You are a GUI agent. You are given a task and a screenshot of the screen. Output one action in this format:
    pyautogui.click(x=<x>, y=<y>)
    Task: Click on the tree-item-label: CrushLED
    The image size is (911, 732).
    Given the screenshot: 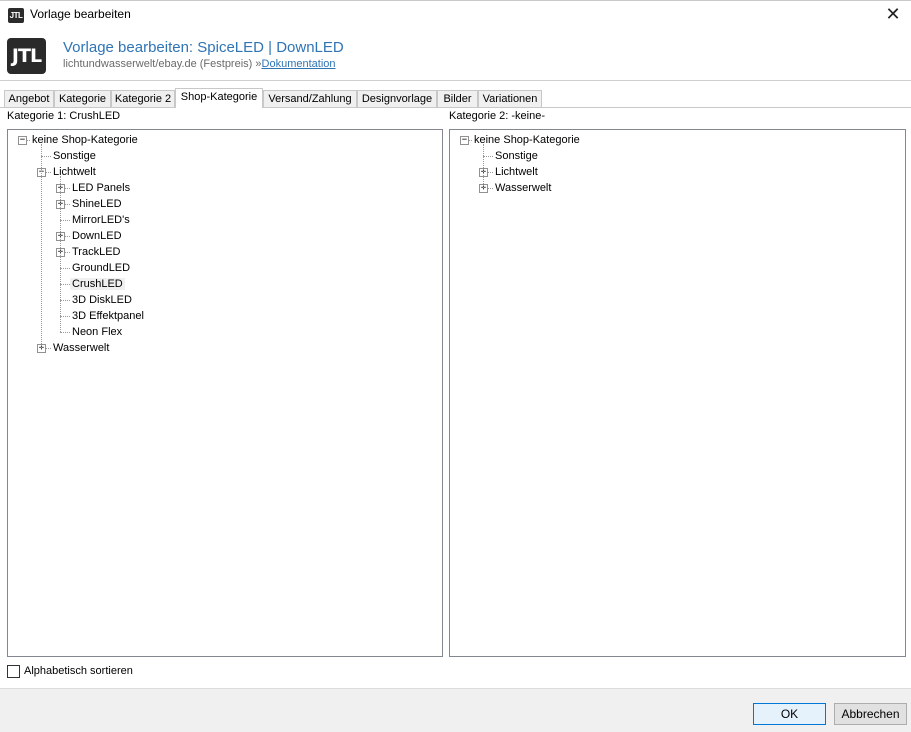 What is the action you would take?
    pyautogui.click(x=97, y=284)
    